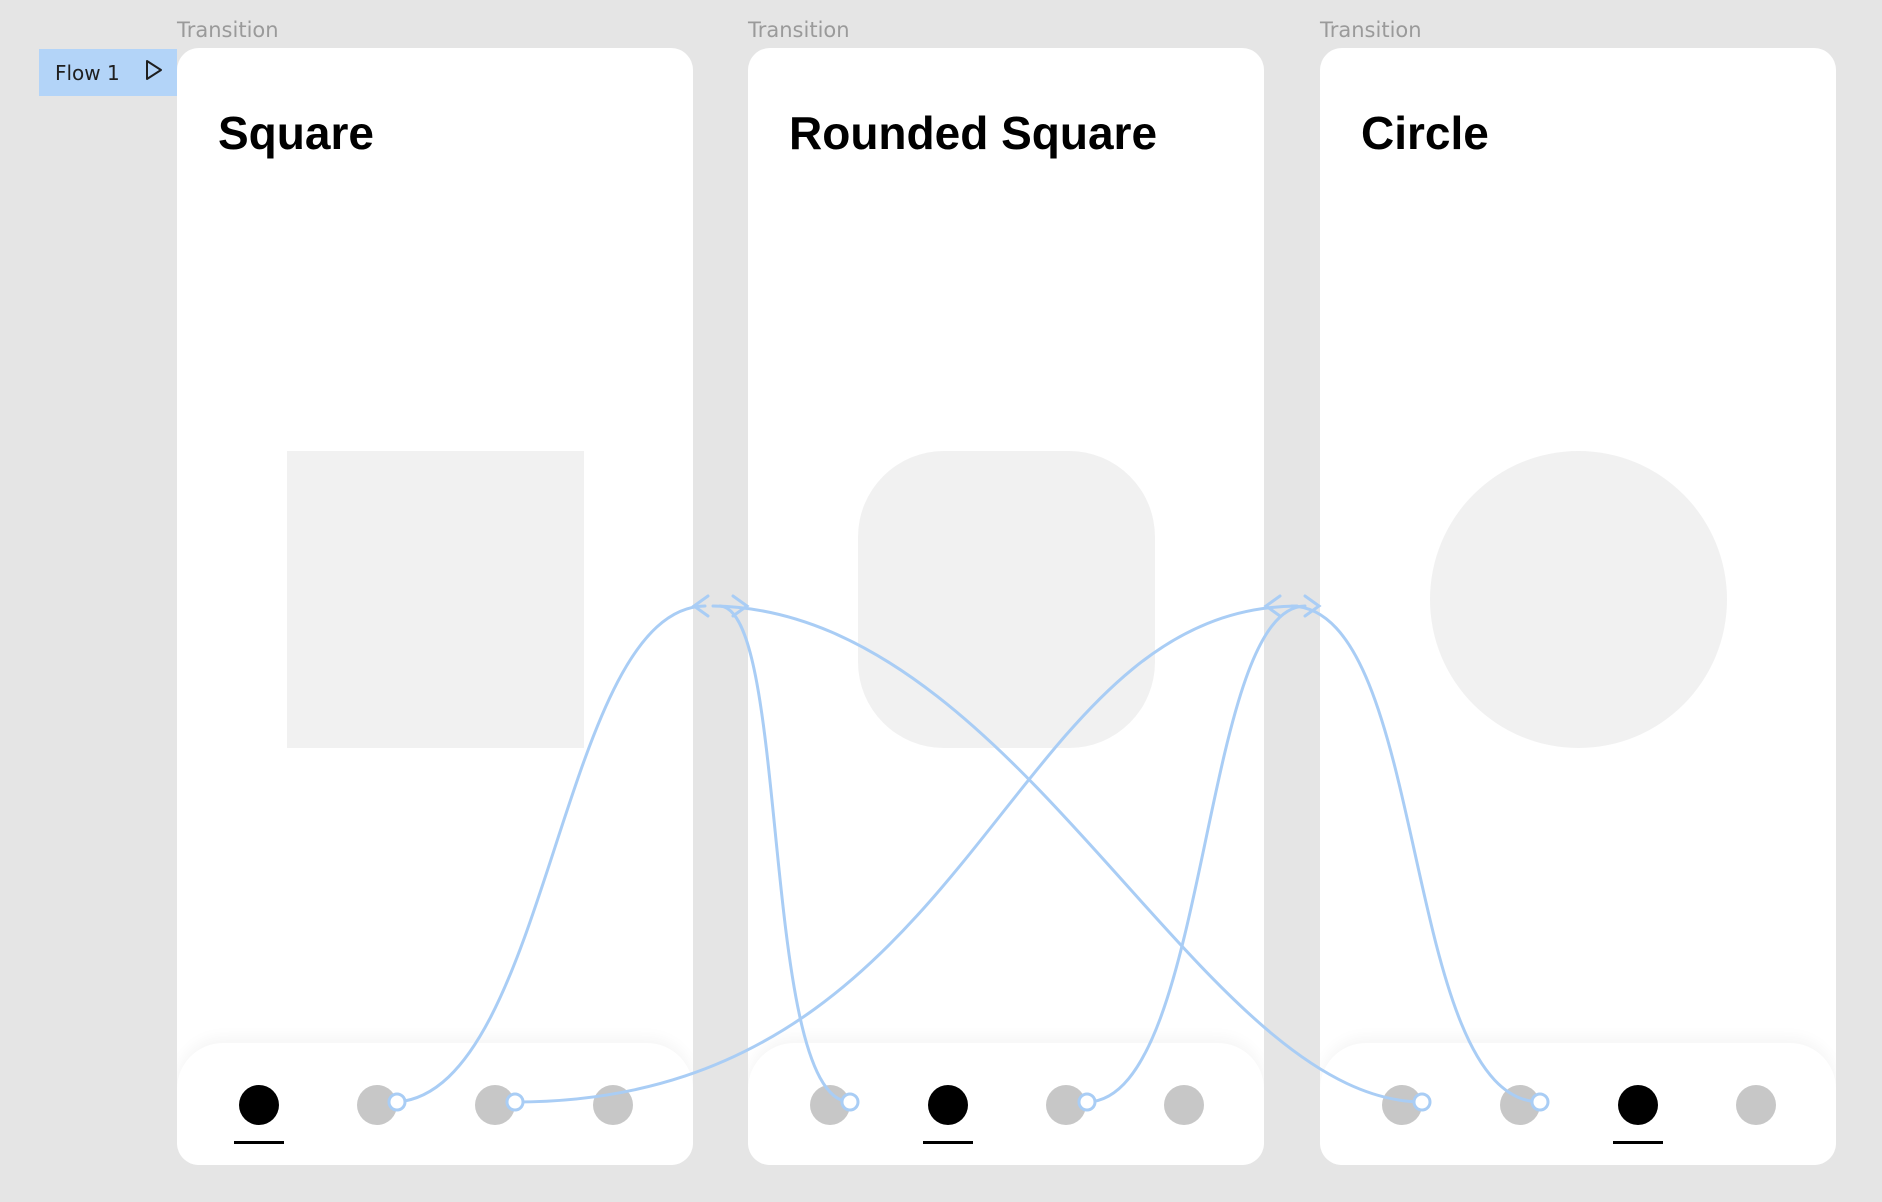  I want to click on square-shape, so click(435, 599).